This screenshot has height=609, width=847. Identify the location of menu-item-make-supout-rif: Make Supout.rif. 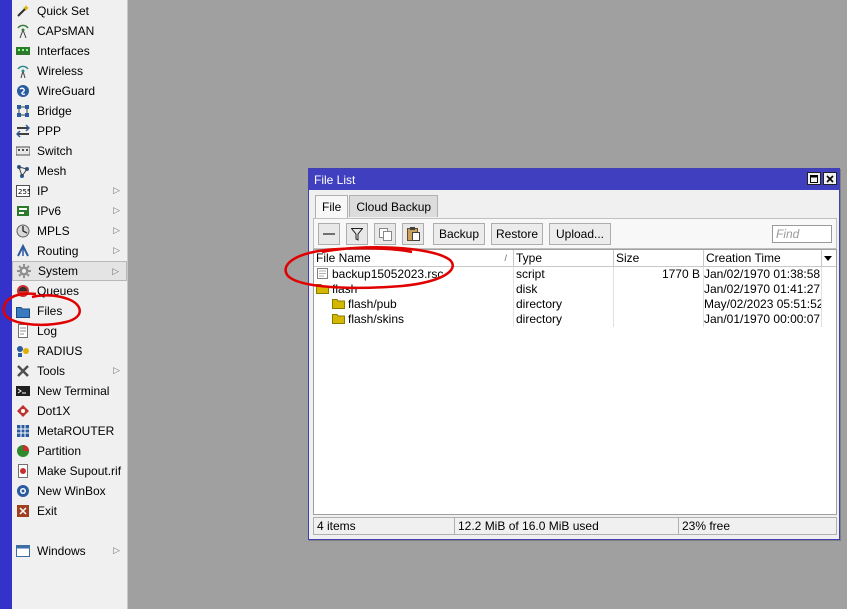
(69, 471).